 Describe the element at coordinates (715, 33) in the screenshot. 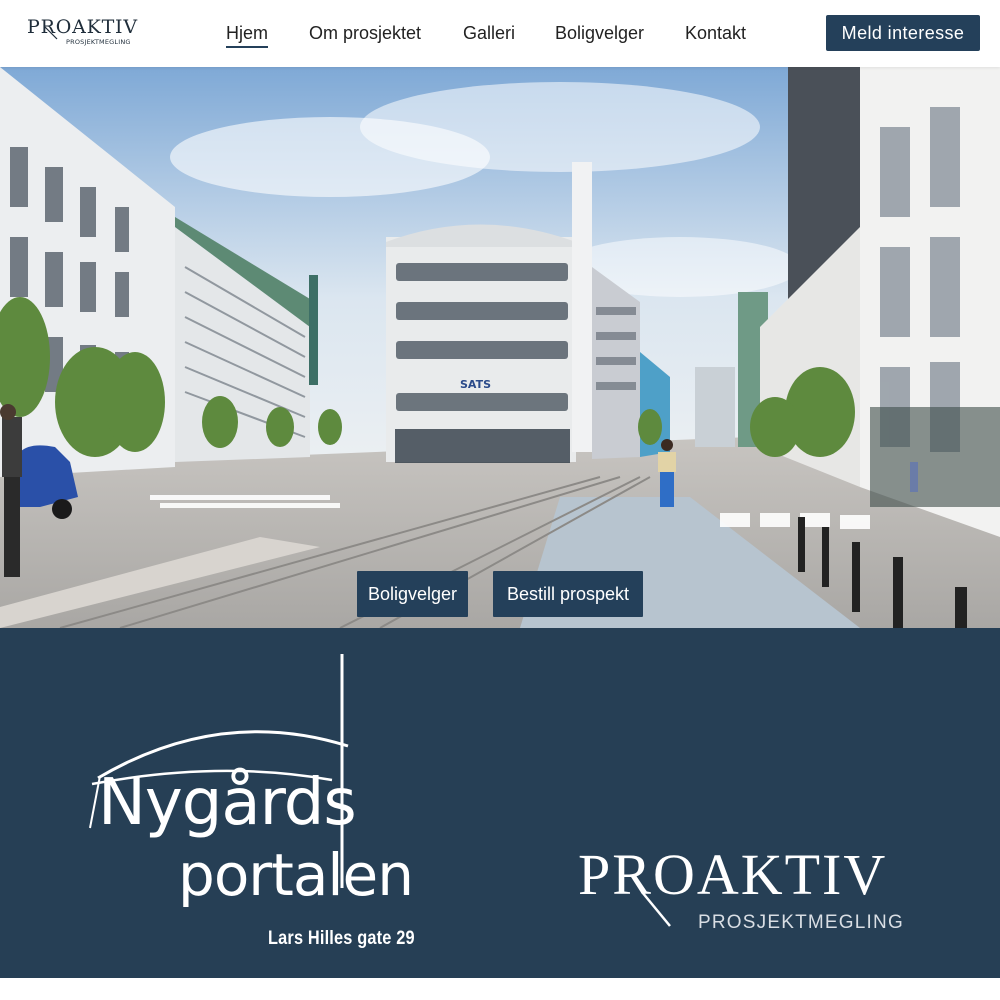

I see `nav-item-kontakt: Kontakt` at that location.